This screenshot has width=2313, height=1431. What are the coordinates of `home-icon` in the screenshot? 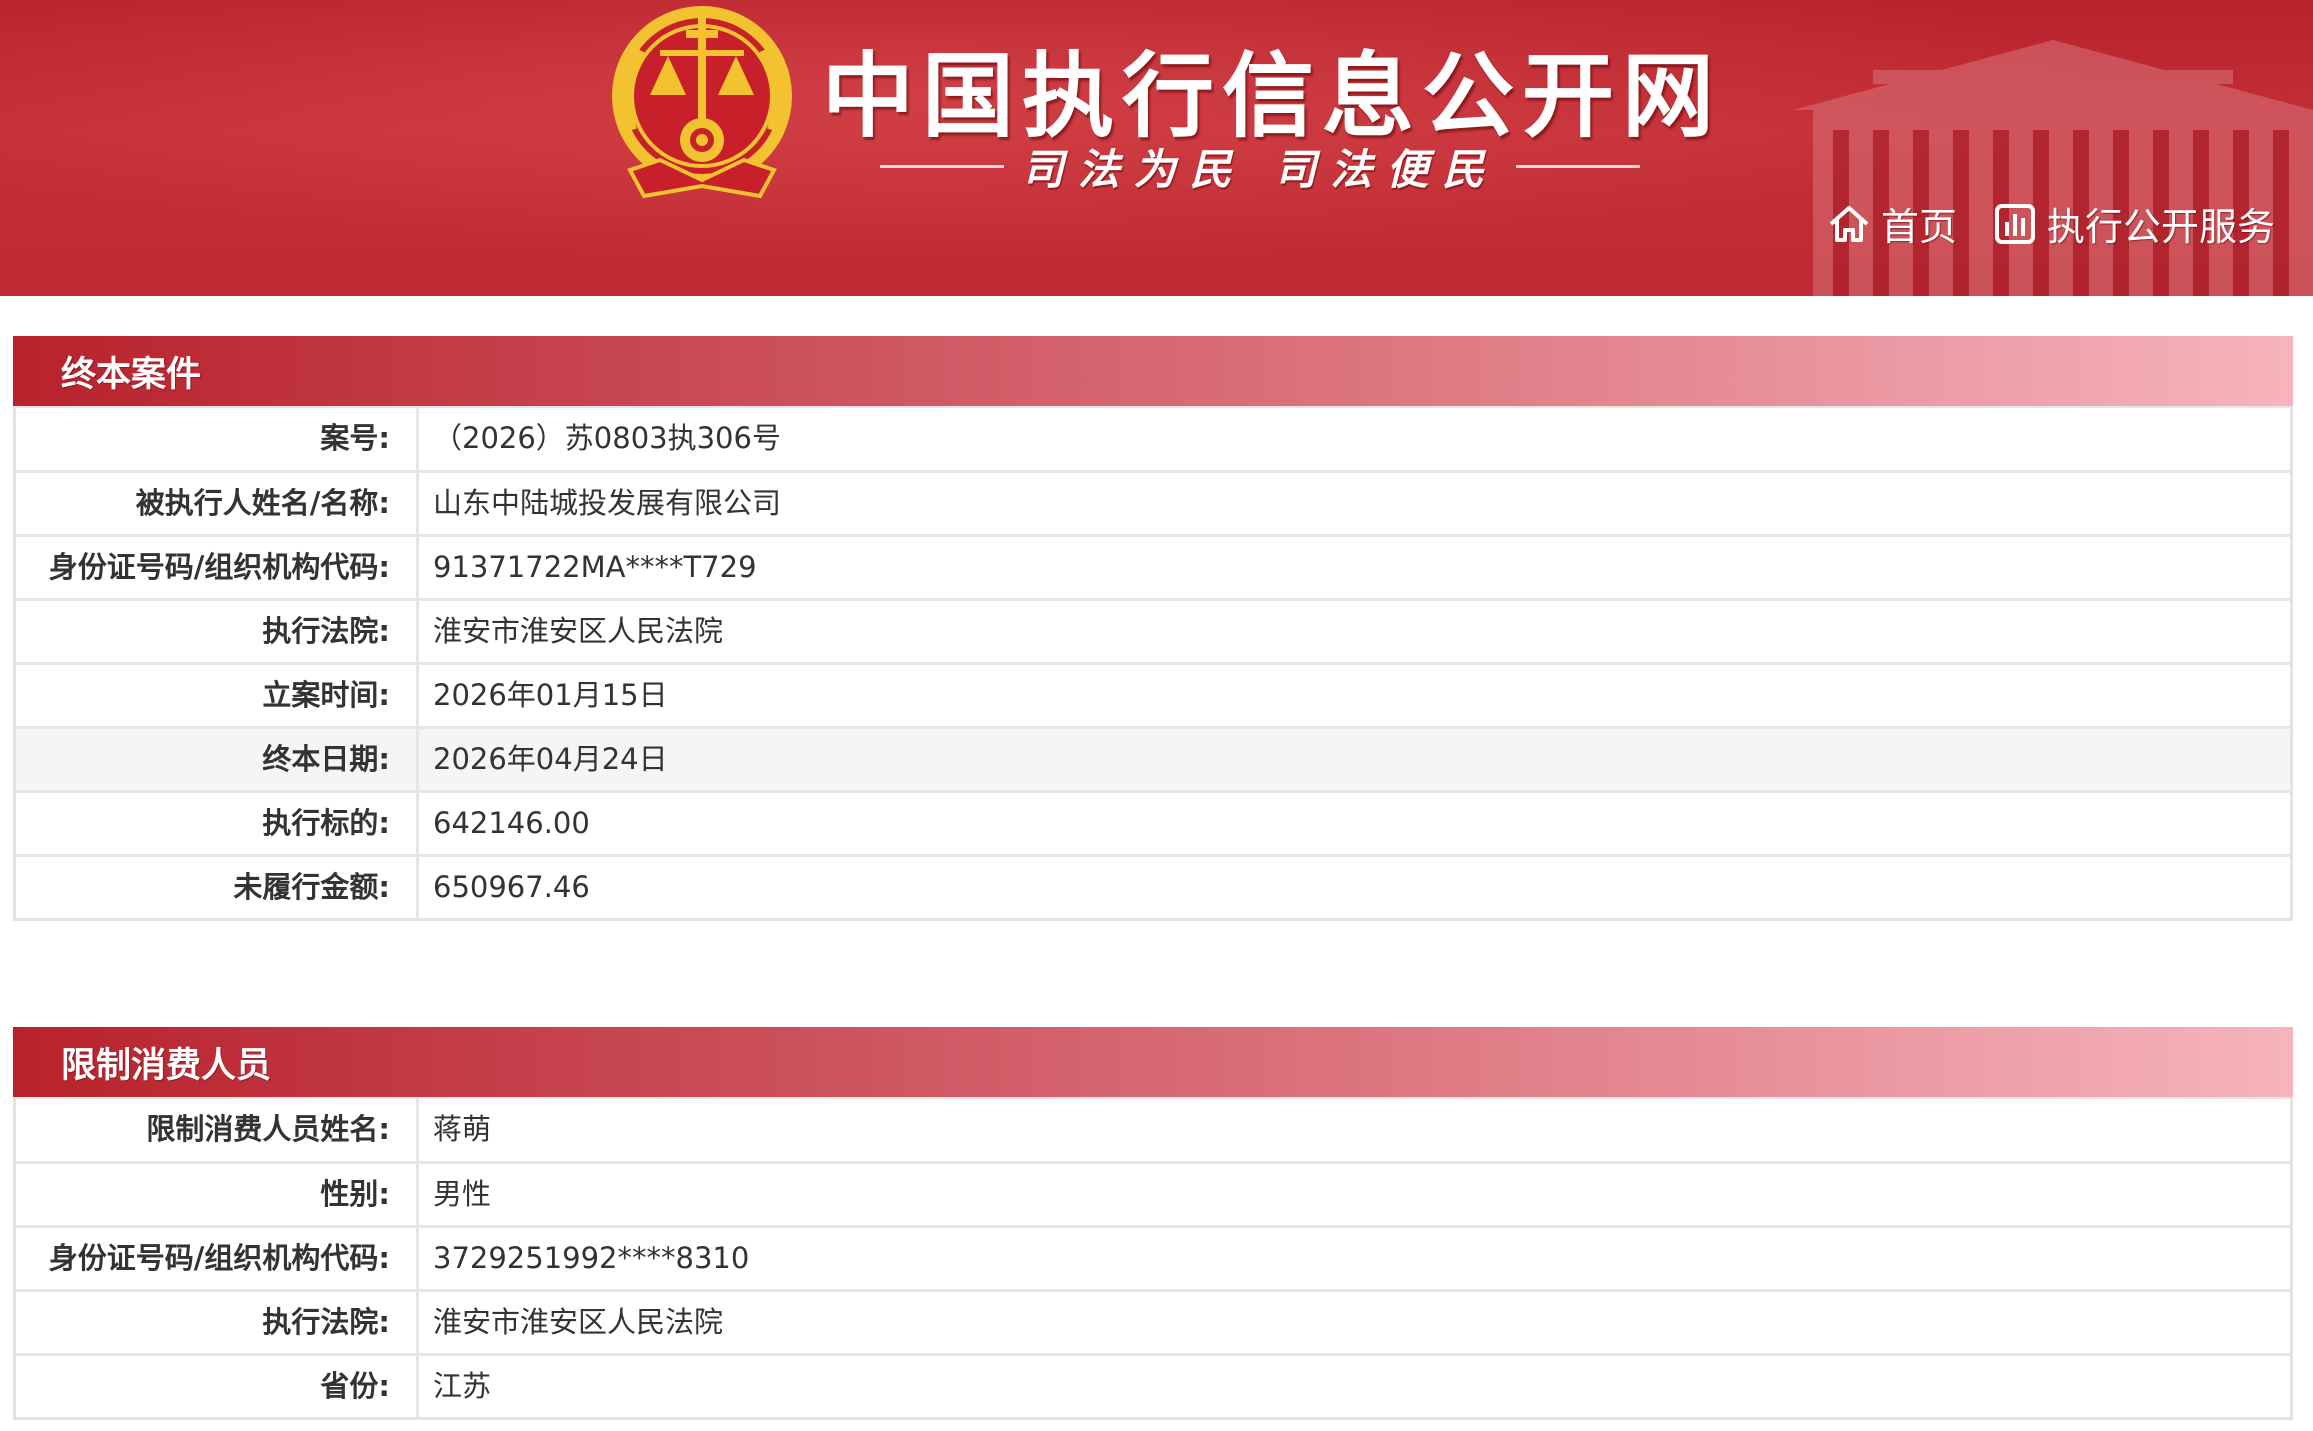 It's located at (1849, 223).